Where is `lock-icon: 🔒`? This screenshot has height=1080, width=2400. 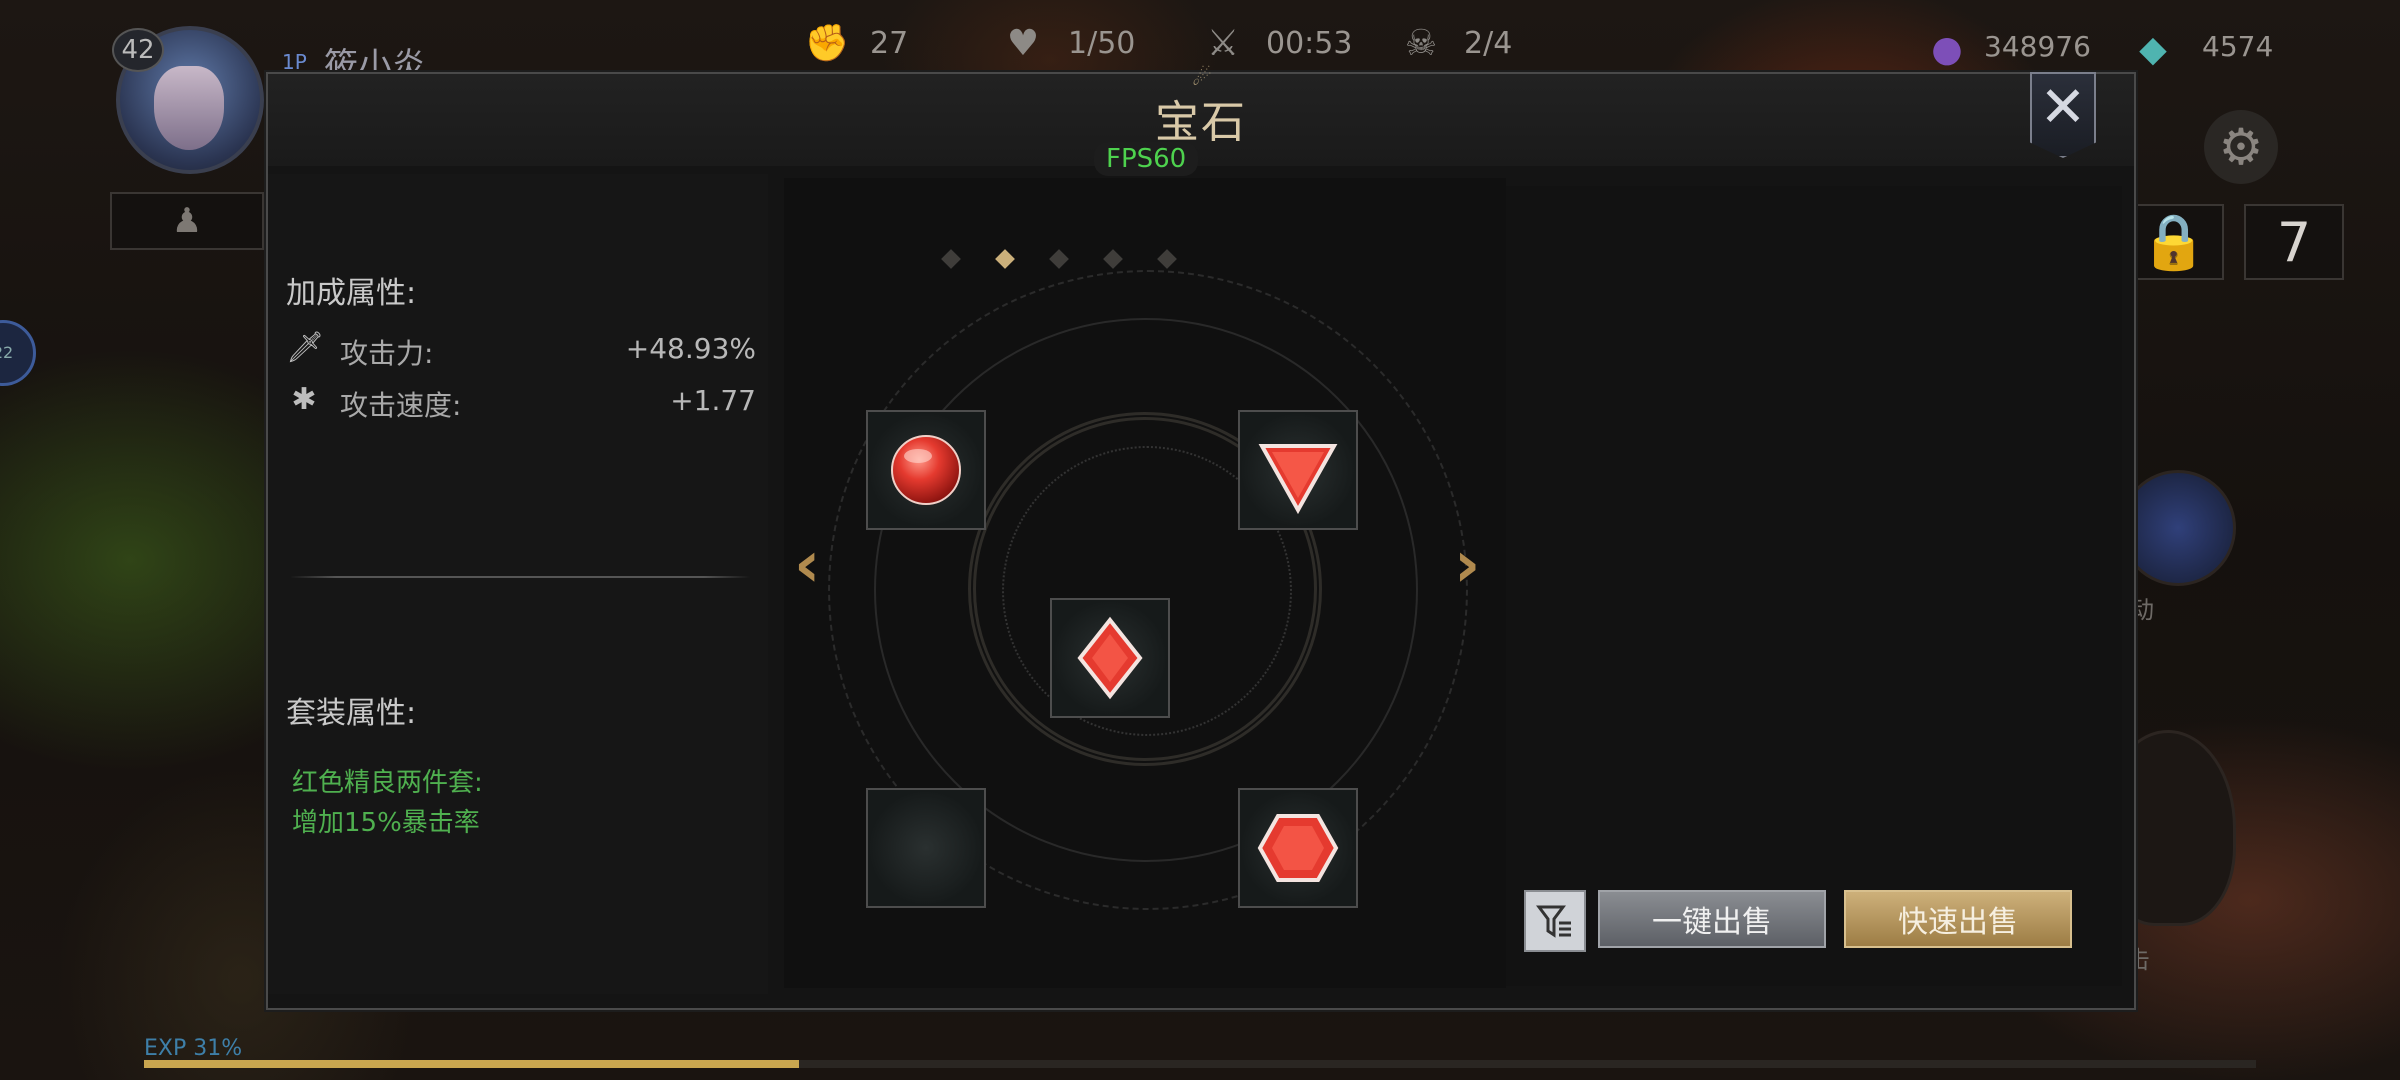
lock-icon: 🔒 is located at coordinates (2174, 242).